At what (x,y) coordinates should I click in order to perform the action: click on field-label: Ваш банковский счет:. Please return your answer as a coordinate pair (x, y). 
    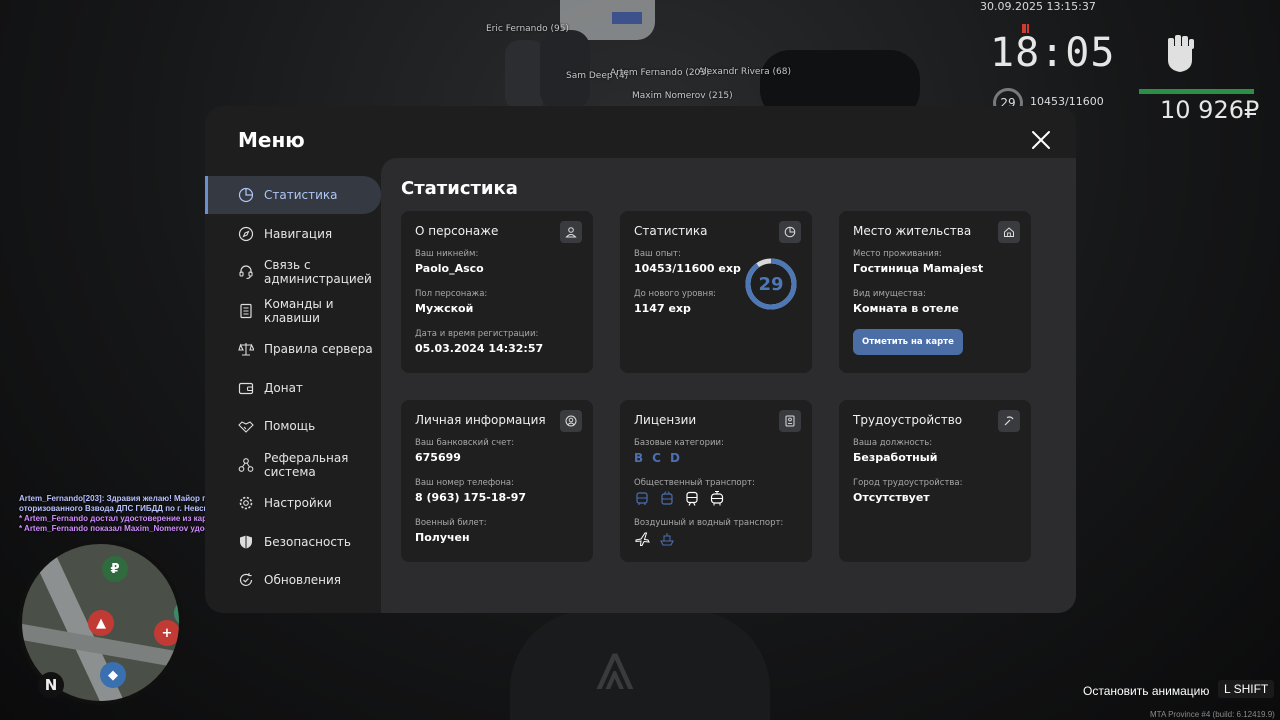
    Looking at the image, I should click on (465, 443).